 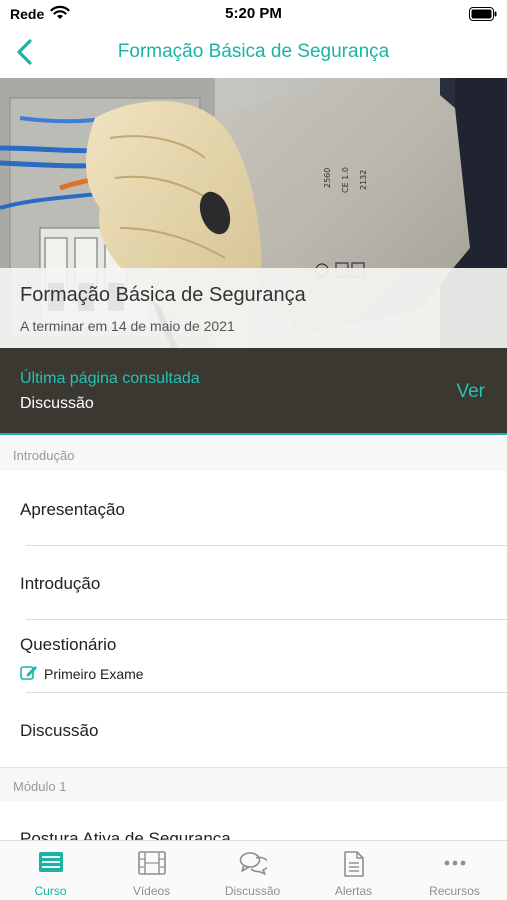 I want to click on course-deadline: A terminar em 14 de maio de 2021, so click(x=127, y=326).